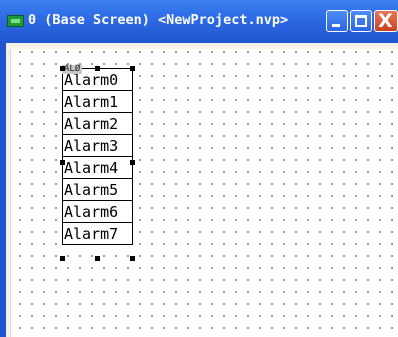 This screenshot has height=337, width=398. I want to click on alarm-row-7: Alarm7, so click(97, 234).